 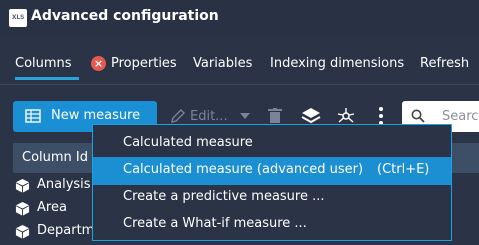 What do you see at coordinates (33, 116) in the screenshot?
I see `measure-icon` at bounding box center [33, 116].